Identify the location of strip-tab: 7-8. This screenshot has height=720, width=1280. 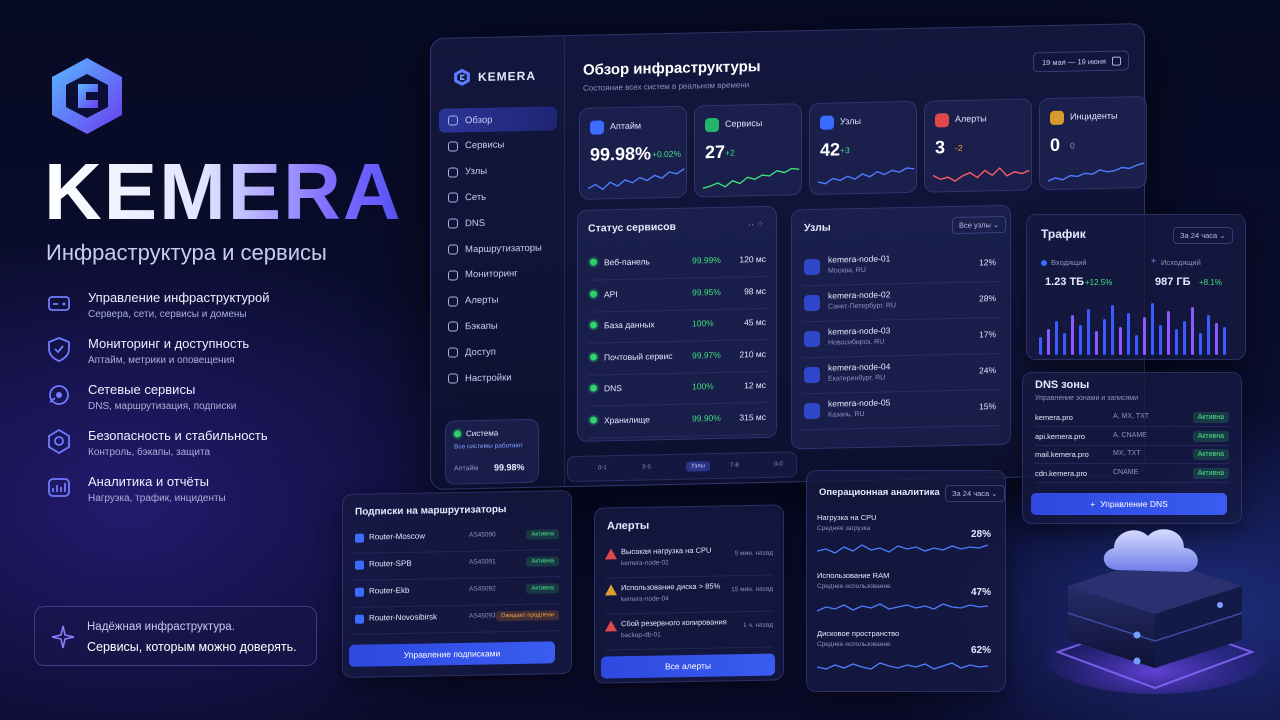
(734, 466).